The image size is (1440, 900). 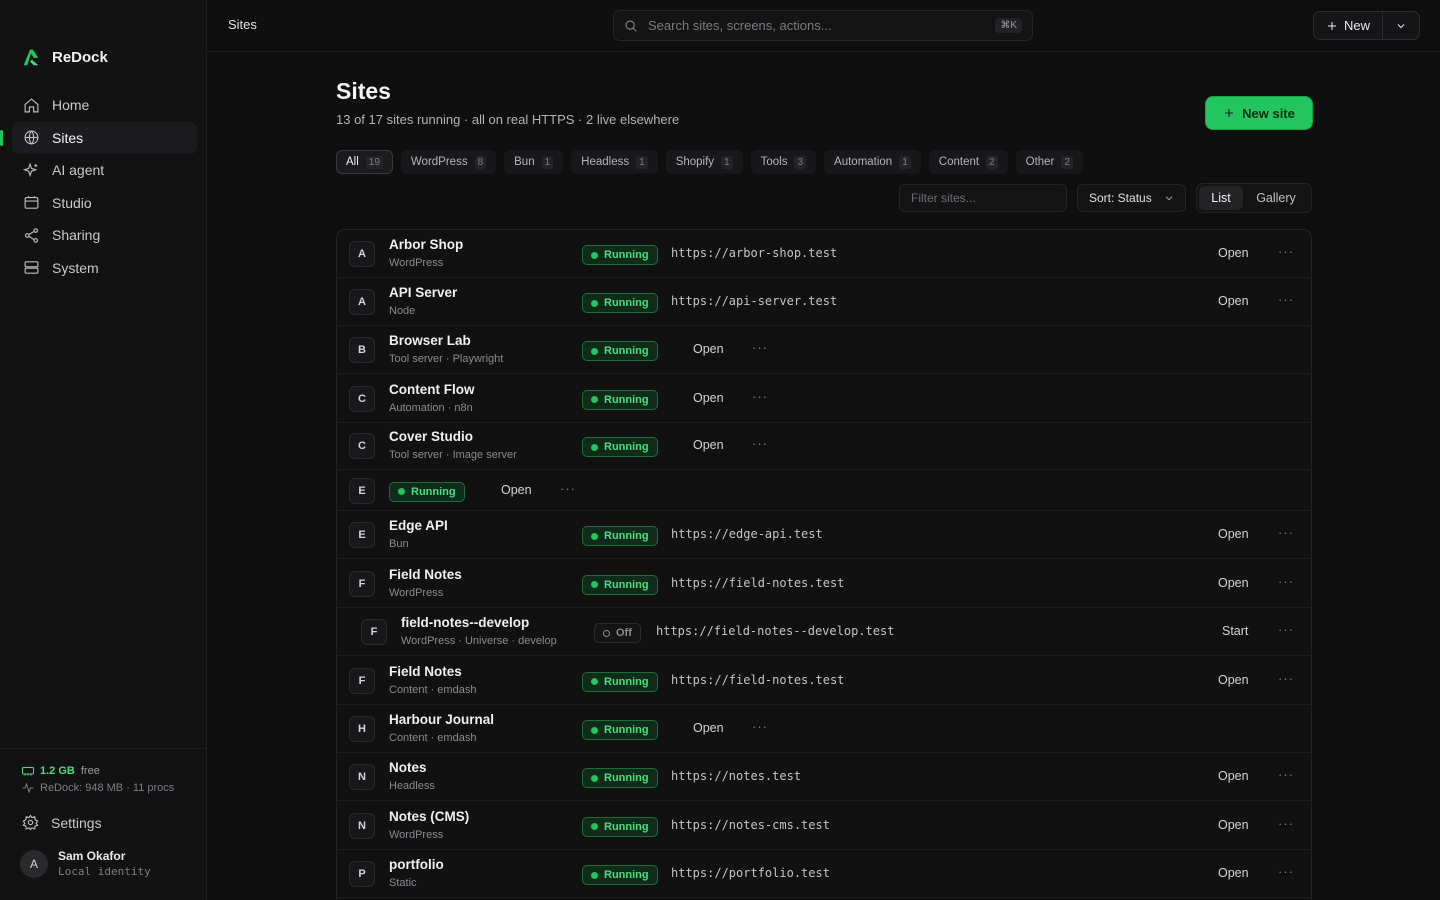 I want to click on sidebar-item-ai-agent: AI agent, so click(x=104, y=170).